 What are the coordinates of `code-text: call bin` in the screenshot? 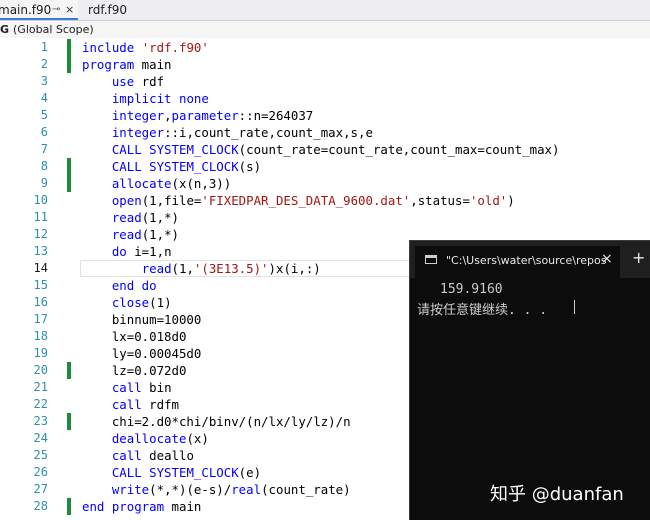 It's located at (127, 387).